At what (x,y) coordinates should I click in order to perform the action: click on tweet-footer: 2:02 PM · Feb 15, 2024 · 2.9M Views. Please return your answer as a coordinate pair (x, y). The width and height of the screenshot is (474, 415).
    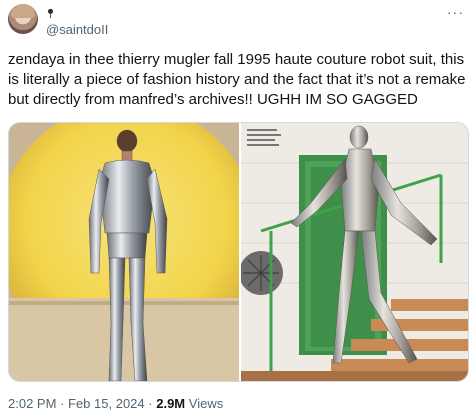
    Looking at the image, I should click on (115, 403).